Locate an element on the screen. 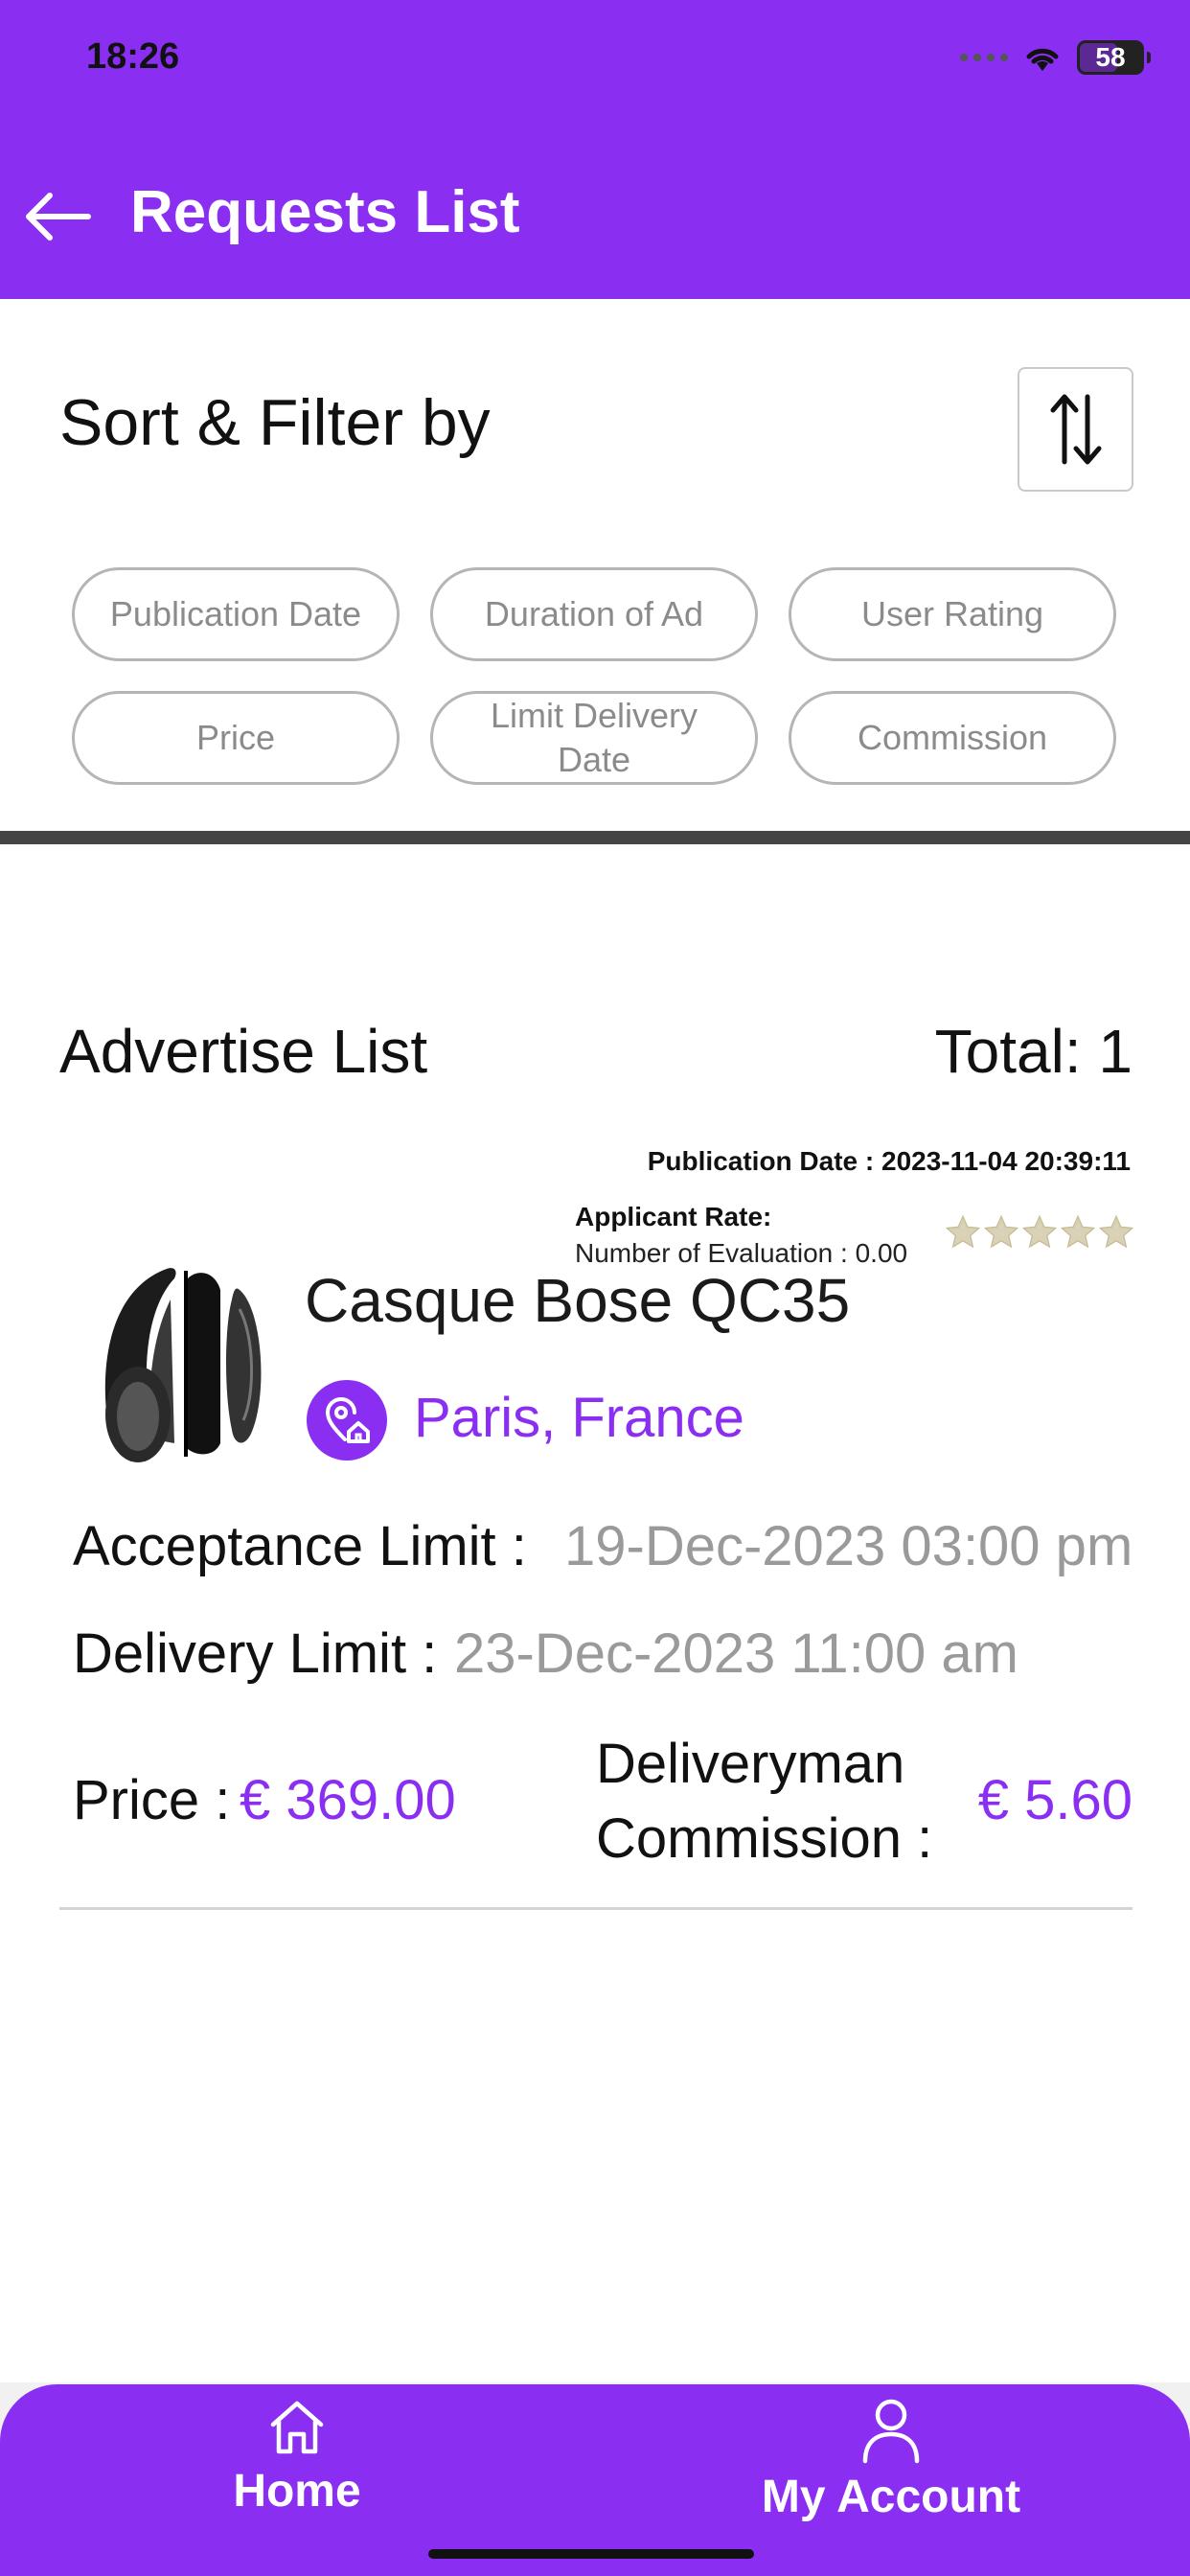  status-time: 18:26 is located at coordinates (133, 56).